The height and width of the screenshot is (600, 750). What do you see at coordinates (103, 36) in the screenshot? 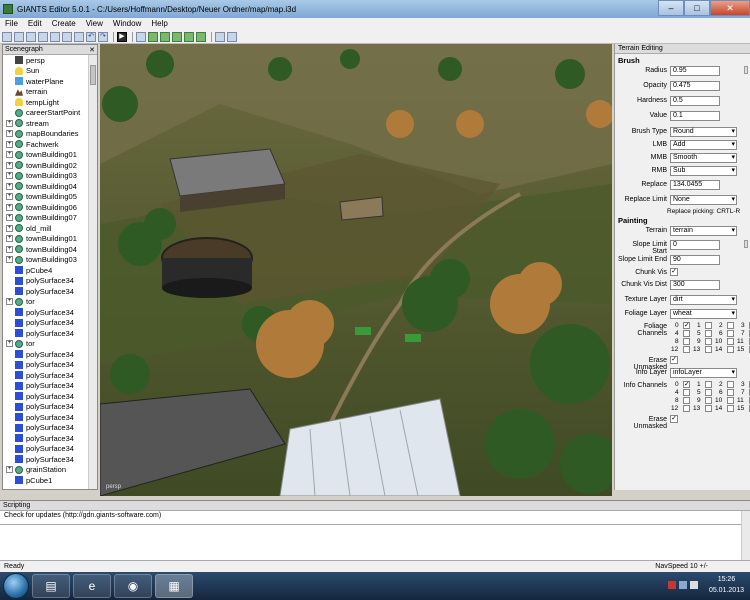
I see `redo-icon: ↷` at bounding box center [103, 36].